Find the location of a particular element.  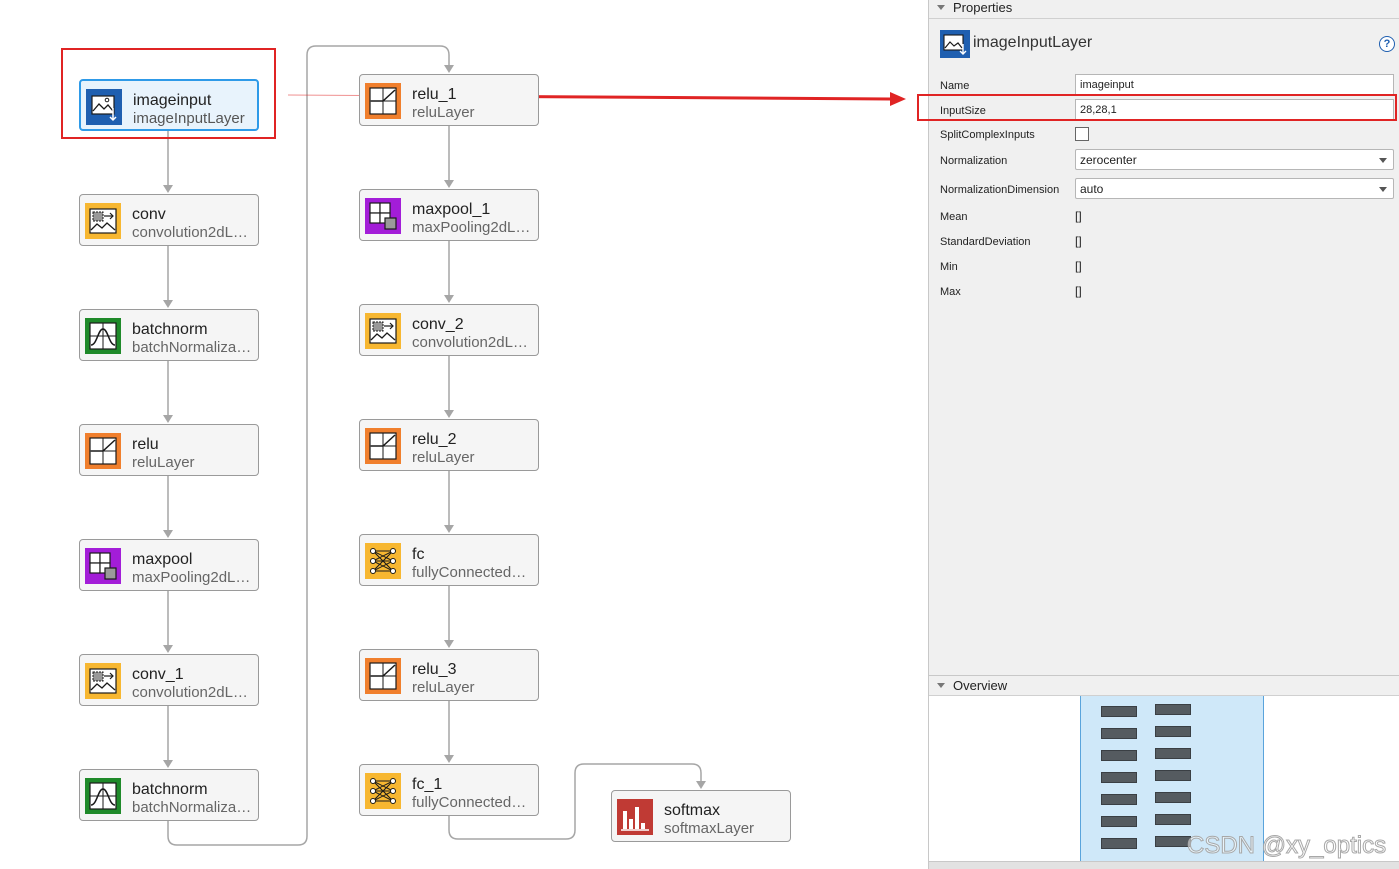

layer-node-batchnorm: batchnorm batchNormalizationLayer is located at coordinates (169, 335).